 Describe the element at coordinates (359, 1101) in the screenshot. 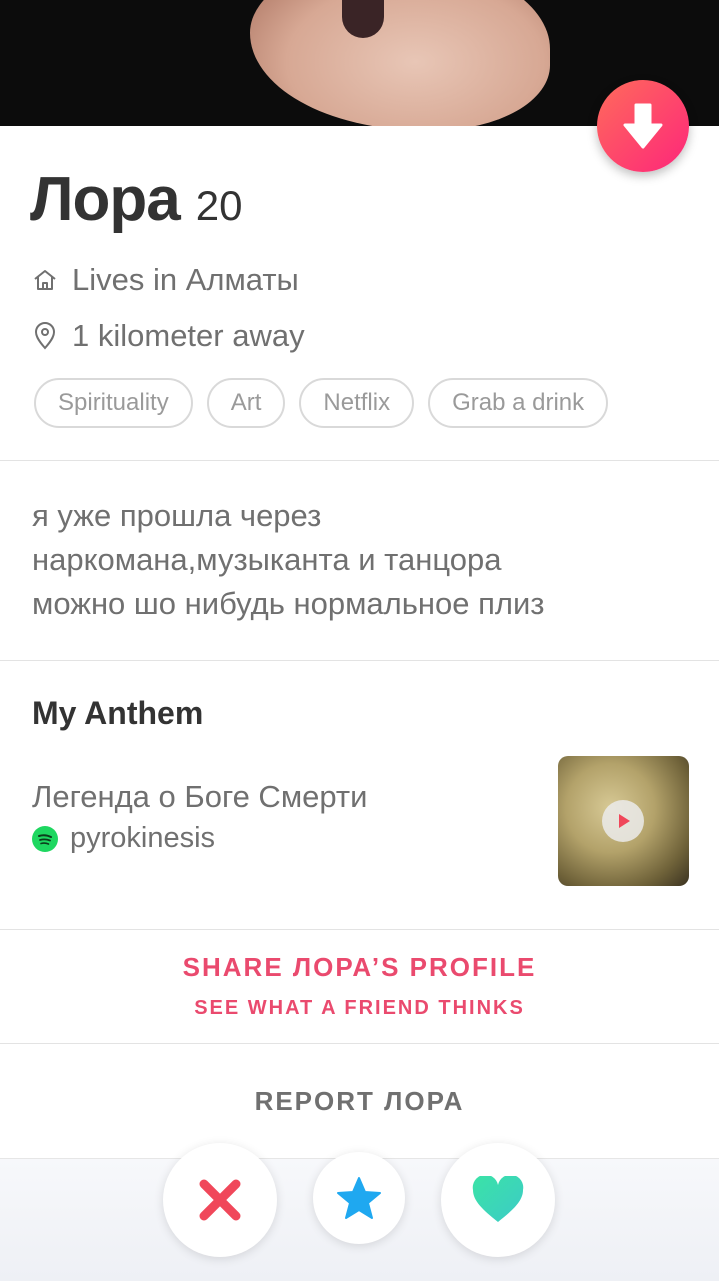

I see `report-button: REPORT ЛОРА` at that location.